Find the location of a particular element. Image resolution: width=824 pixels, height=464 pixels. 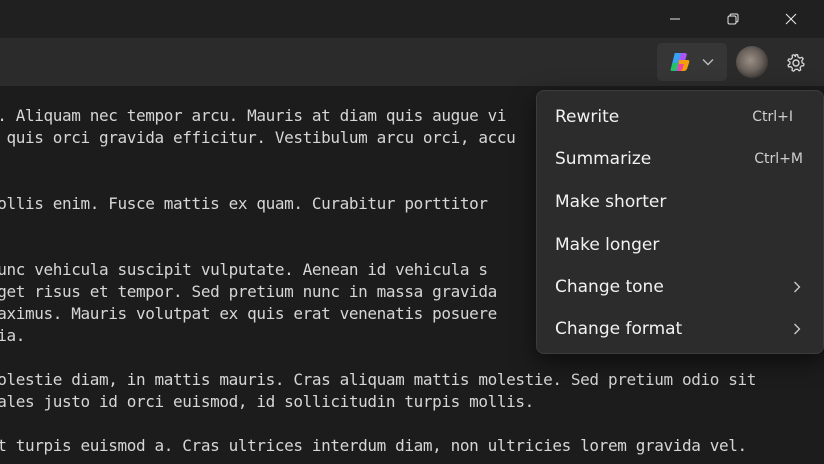

menu-item-label: Change format is located at coordinates (619, 329).